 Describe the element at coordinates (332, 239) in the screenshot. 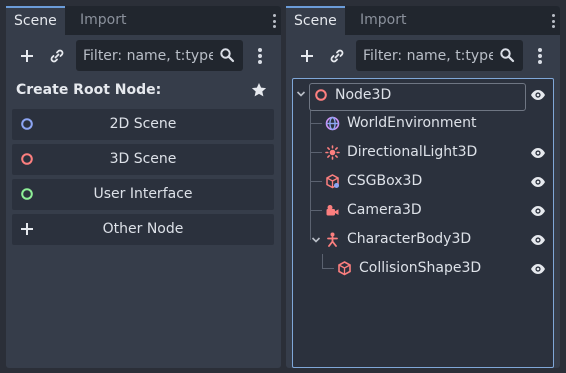

I see `character-body-icon` at that location.